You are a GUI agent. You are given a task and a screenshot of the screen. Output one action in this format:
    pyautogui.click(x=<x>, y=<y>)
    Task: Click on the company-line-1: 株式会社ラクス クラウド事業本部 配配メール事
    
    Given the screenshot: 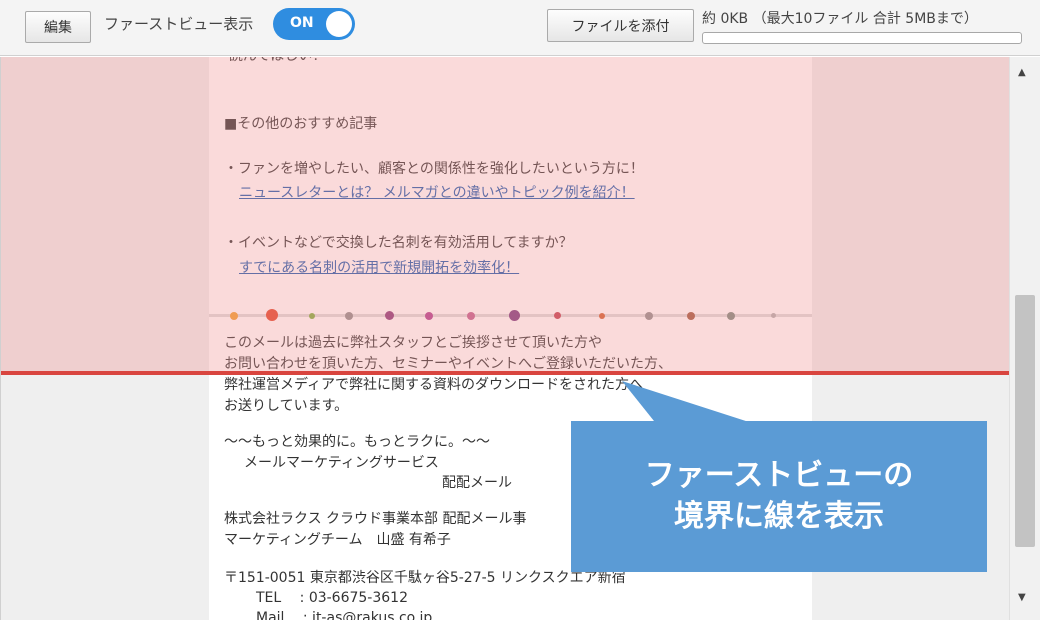 What is the action you would take?
    pyautogui.click(x=375, y=519)
    